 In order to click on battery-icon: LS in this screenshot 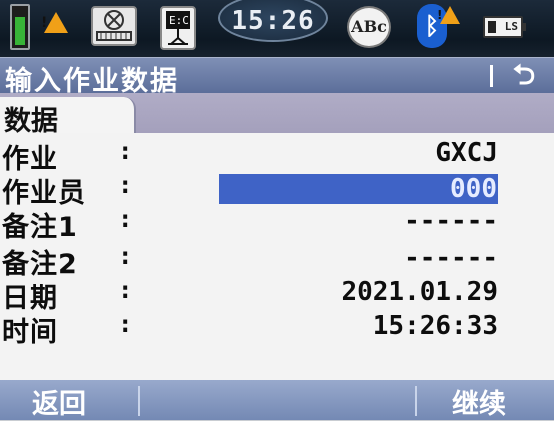, I will do `click(504, 27)`.